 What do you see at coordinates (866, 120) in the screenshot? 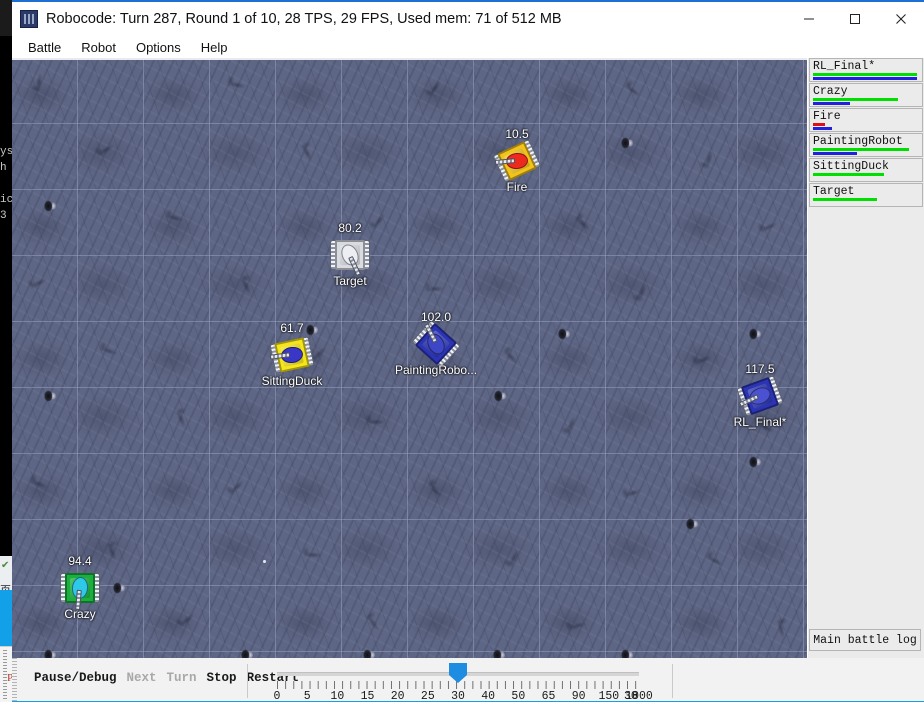
I see `robot-button-fire: Fire` at bounding box center [866, 120].